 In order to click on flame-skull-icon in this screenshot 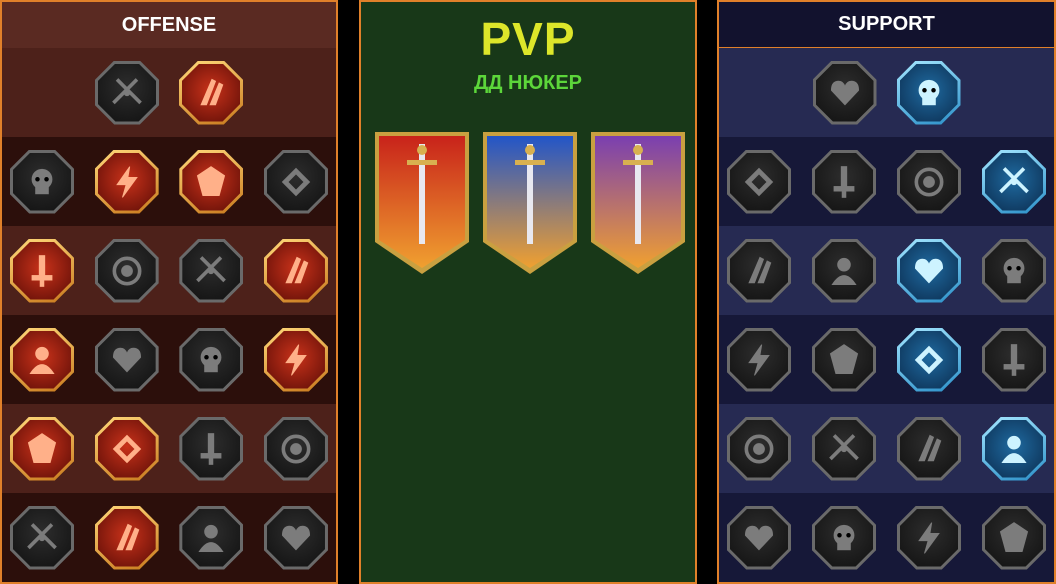, I will do `click(929, 181)`.